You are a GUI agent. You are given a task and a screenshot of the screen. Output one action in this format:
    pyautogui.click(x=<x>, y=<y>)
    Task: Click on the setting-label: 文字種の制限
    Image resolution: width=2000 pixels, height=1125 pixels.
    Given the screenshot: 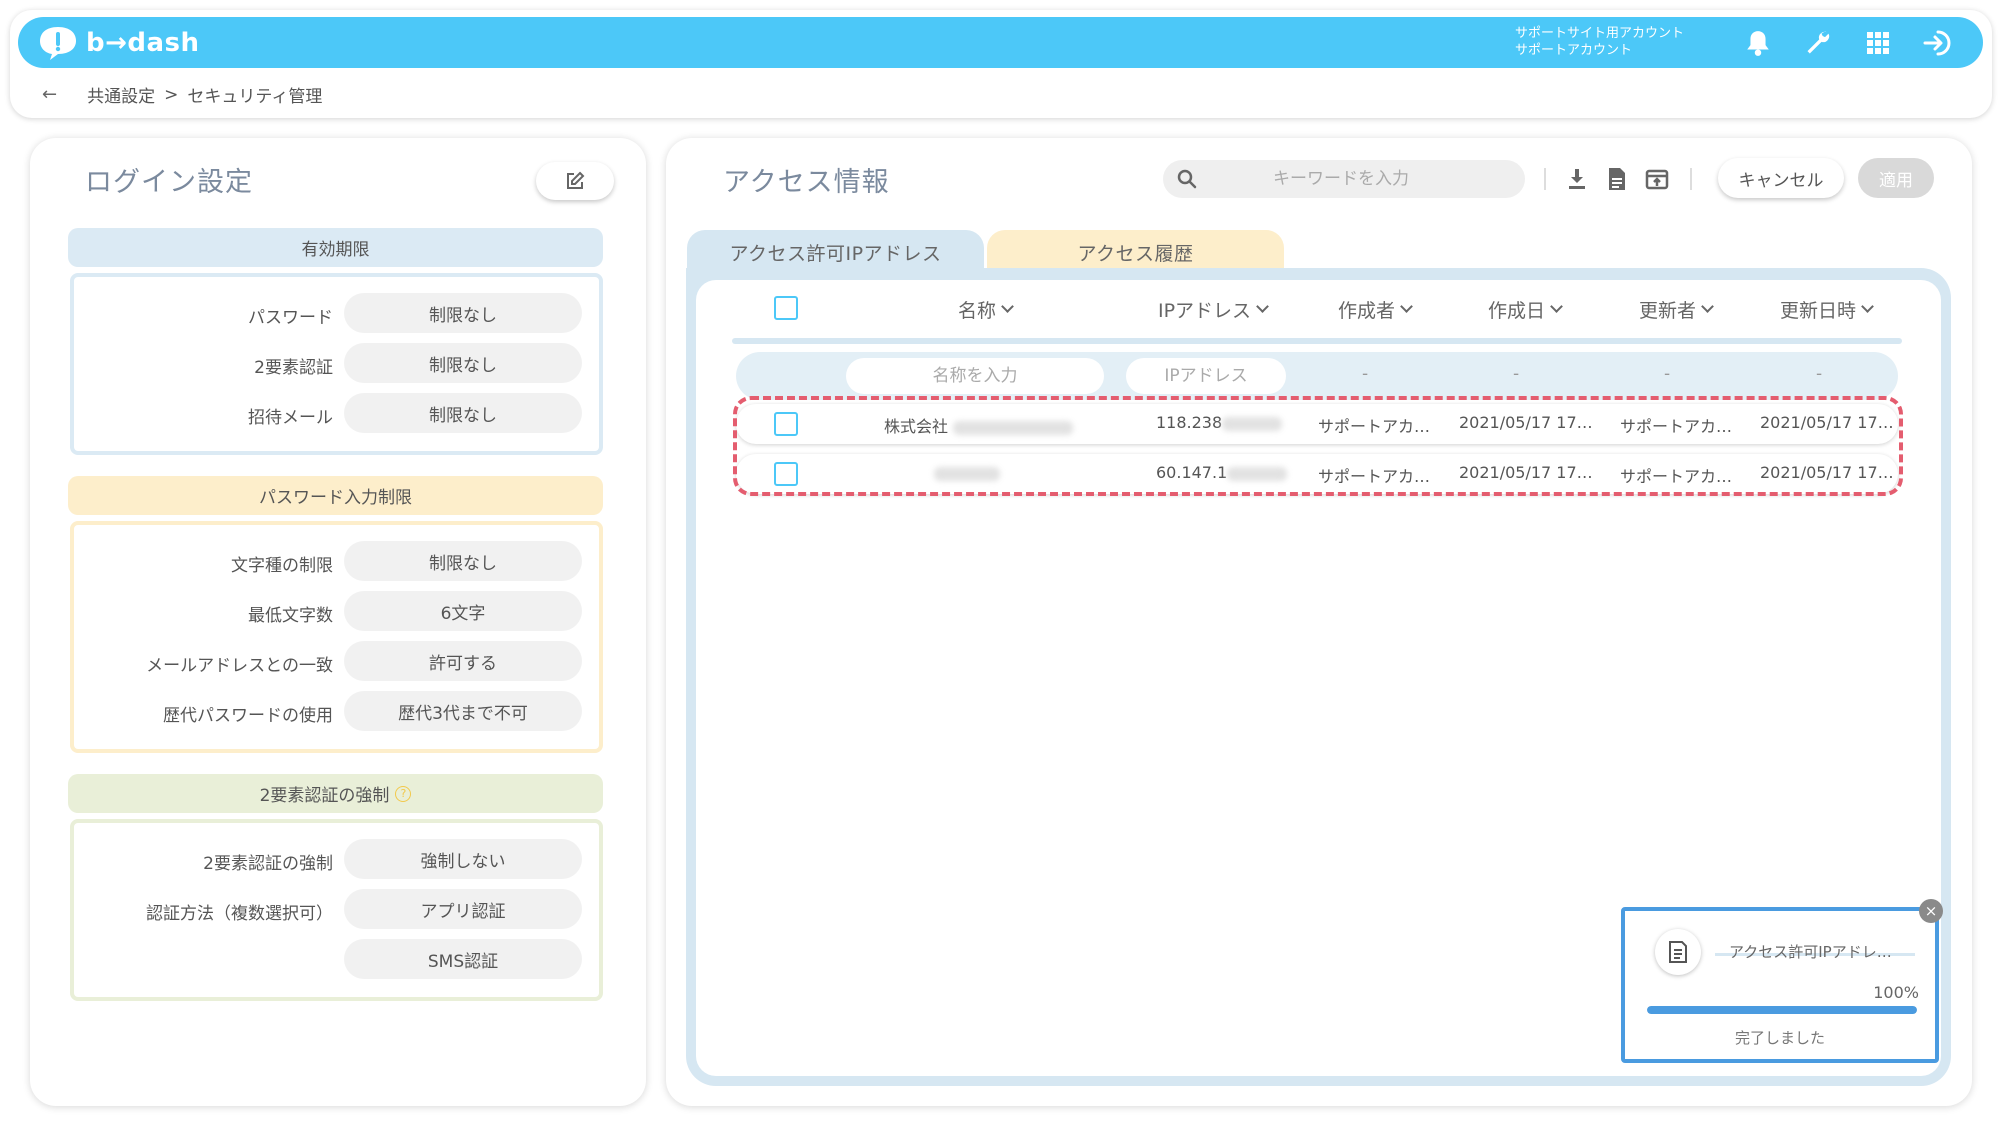 What is the action you would take?
    pyautogui.click(x=282, y=566)
    